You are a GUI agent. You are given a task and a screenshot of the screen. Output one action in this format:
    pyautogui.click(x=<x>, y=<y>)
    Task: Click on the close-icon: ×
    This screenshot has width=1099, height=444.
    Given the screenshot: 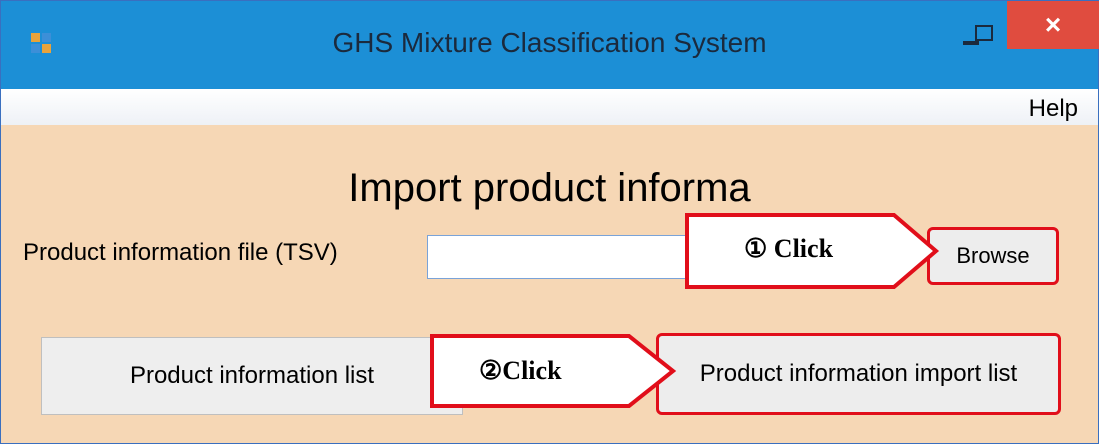 What is the action you would take?
    pyautogui.click(x=1053, y=25)
    